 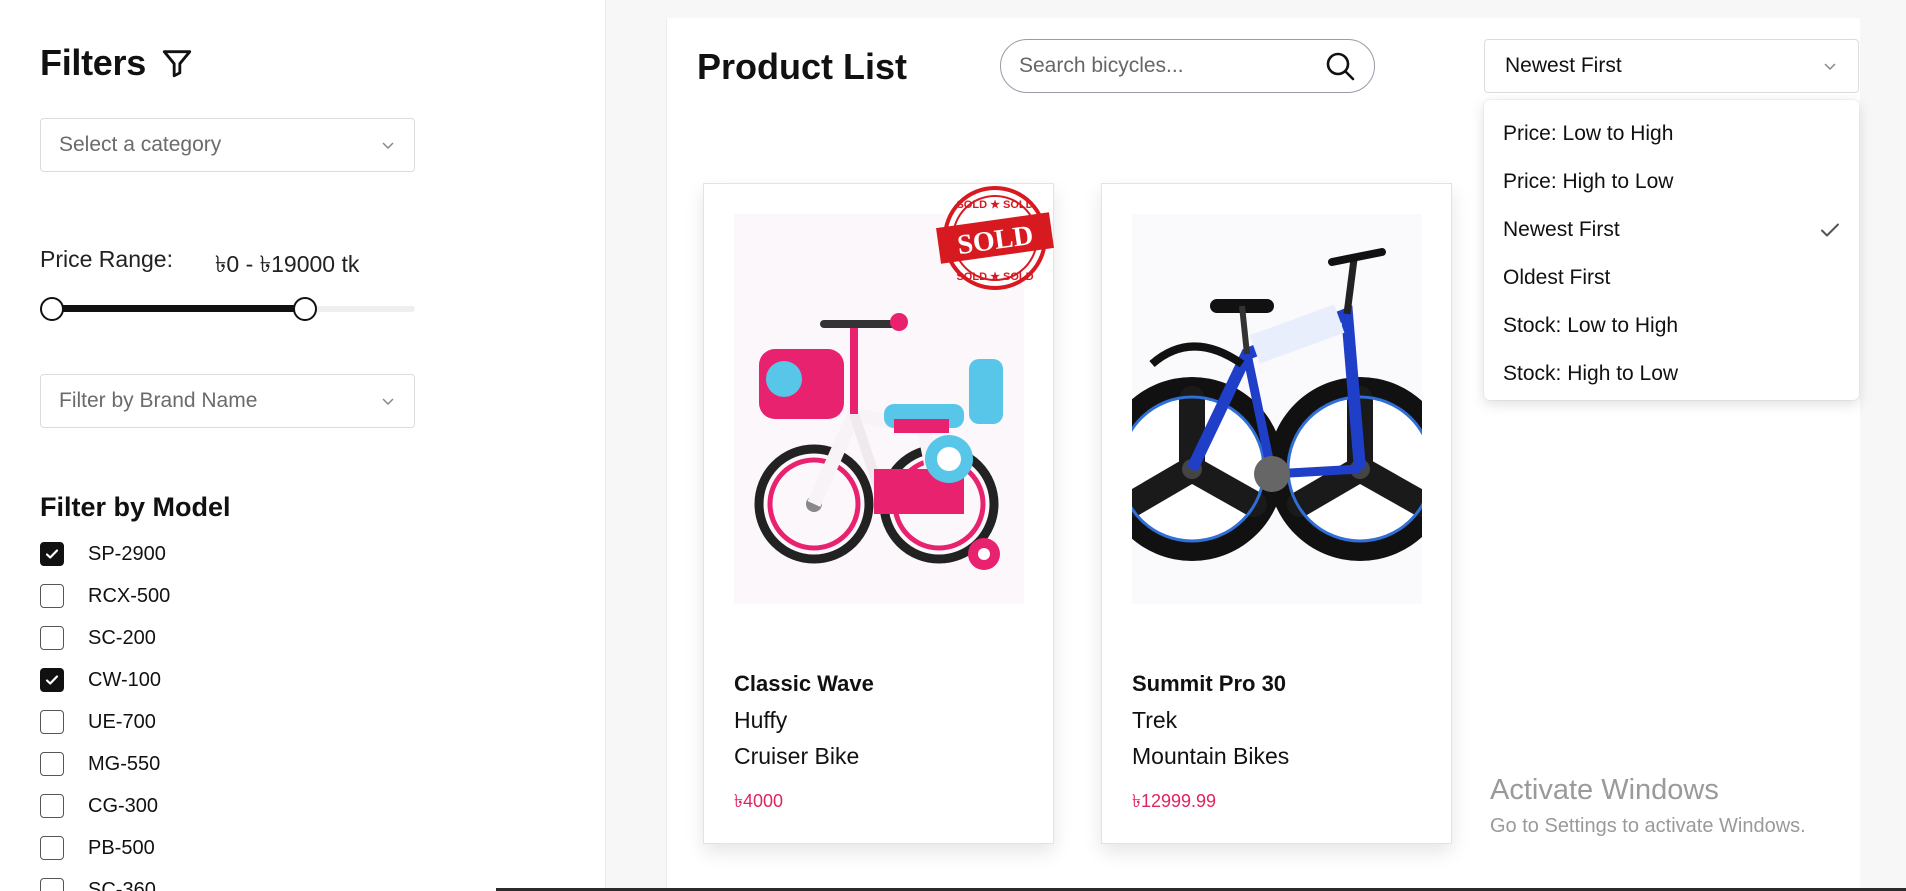 I want to click on watermark-line-1: Activate Windows, so click(x=1604, y=790).